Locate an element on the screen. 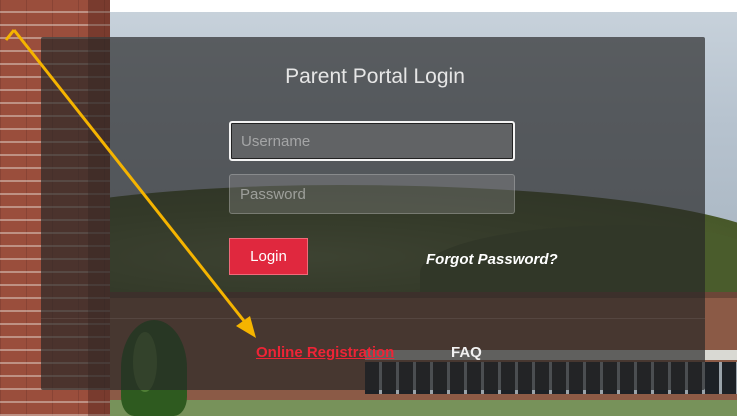  faq-link: FAQ is located at coordinates (466, 352).